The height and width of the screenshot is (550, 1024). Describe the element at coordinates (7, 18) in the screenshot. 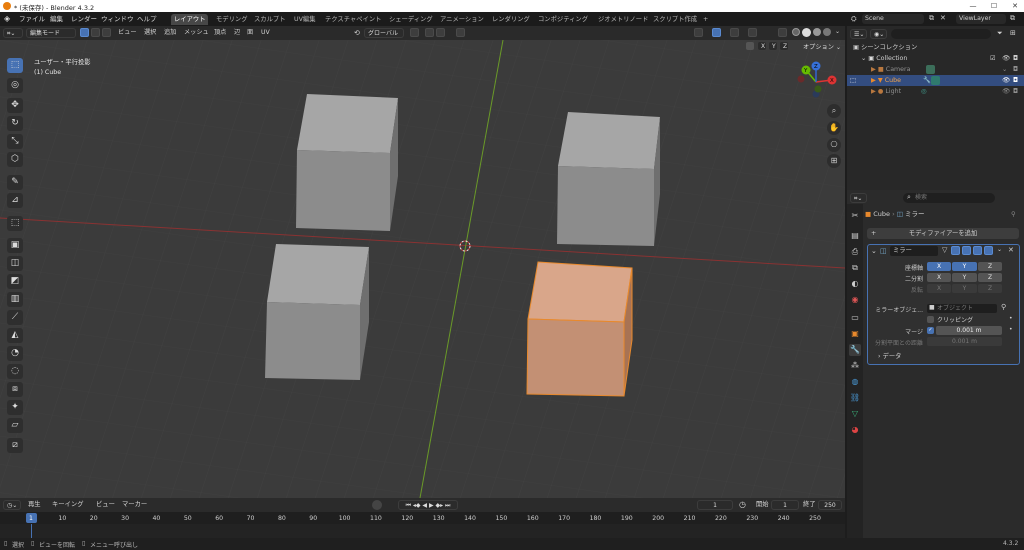

I see `blender-menu-icon: ◈` at that location.